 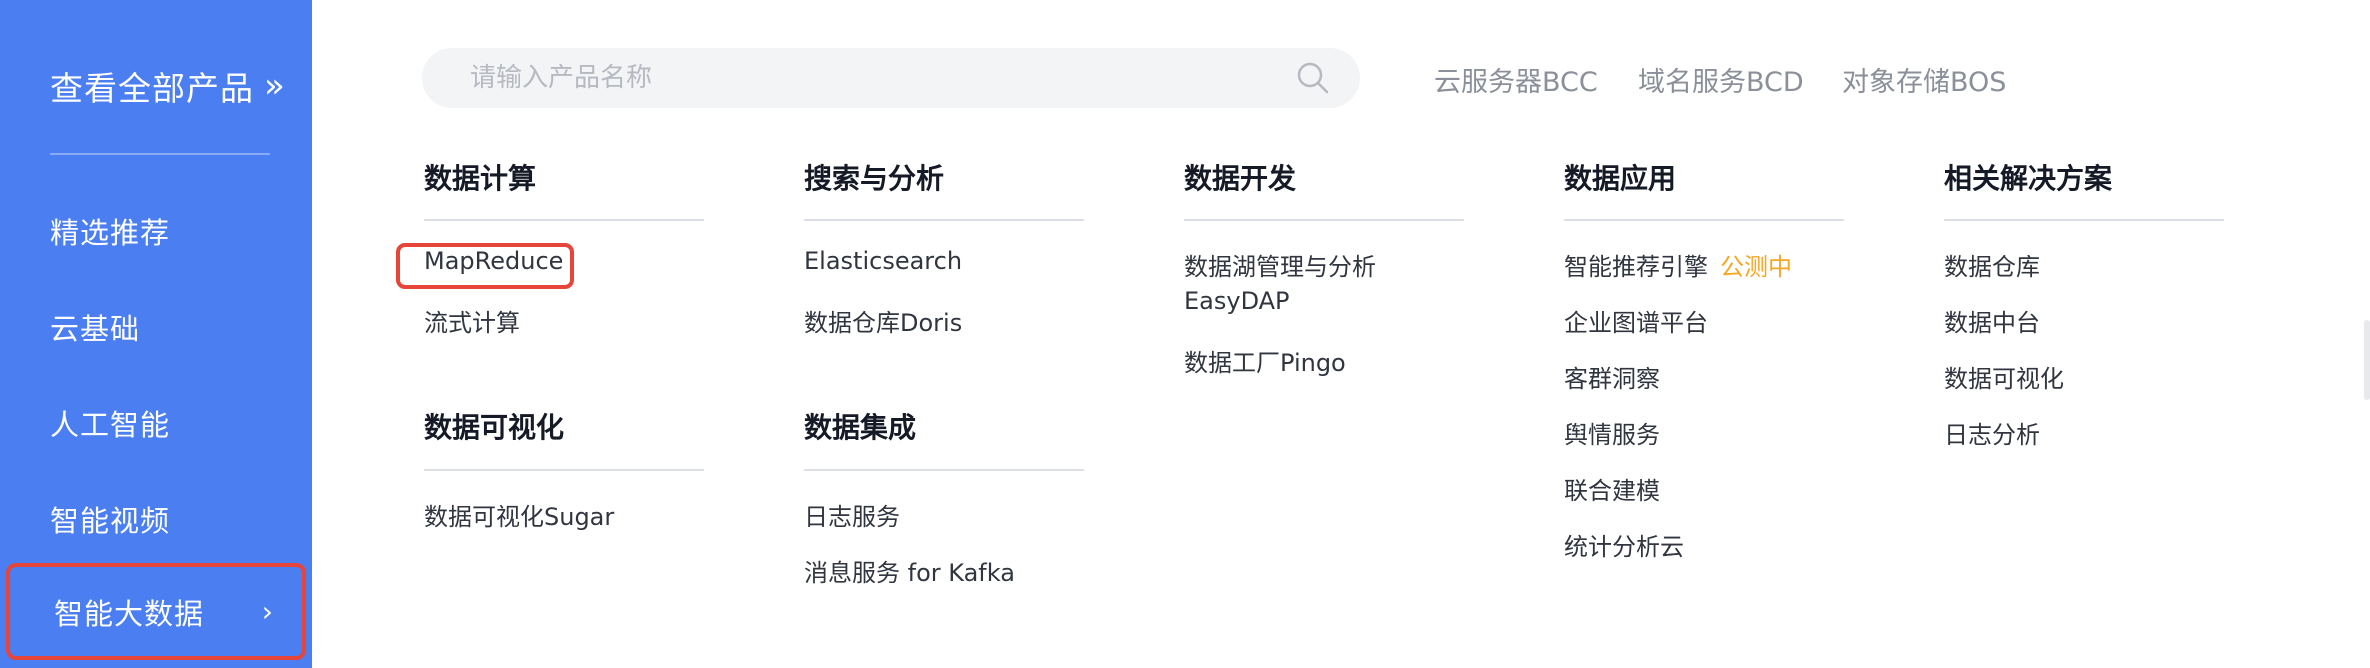 What do you see at coordinates (870, 78) in the screenshot?
I see `search-input` at bounding box center [870, 78].